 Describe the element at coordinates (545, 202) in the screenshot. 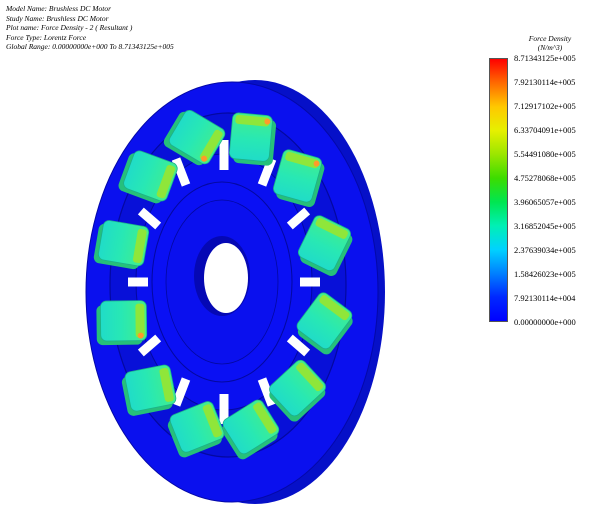

I see `legend-tick-label: 3.96065057e+005` at that location.